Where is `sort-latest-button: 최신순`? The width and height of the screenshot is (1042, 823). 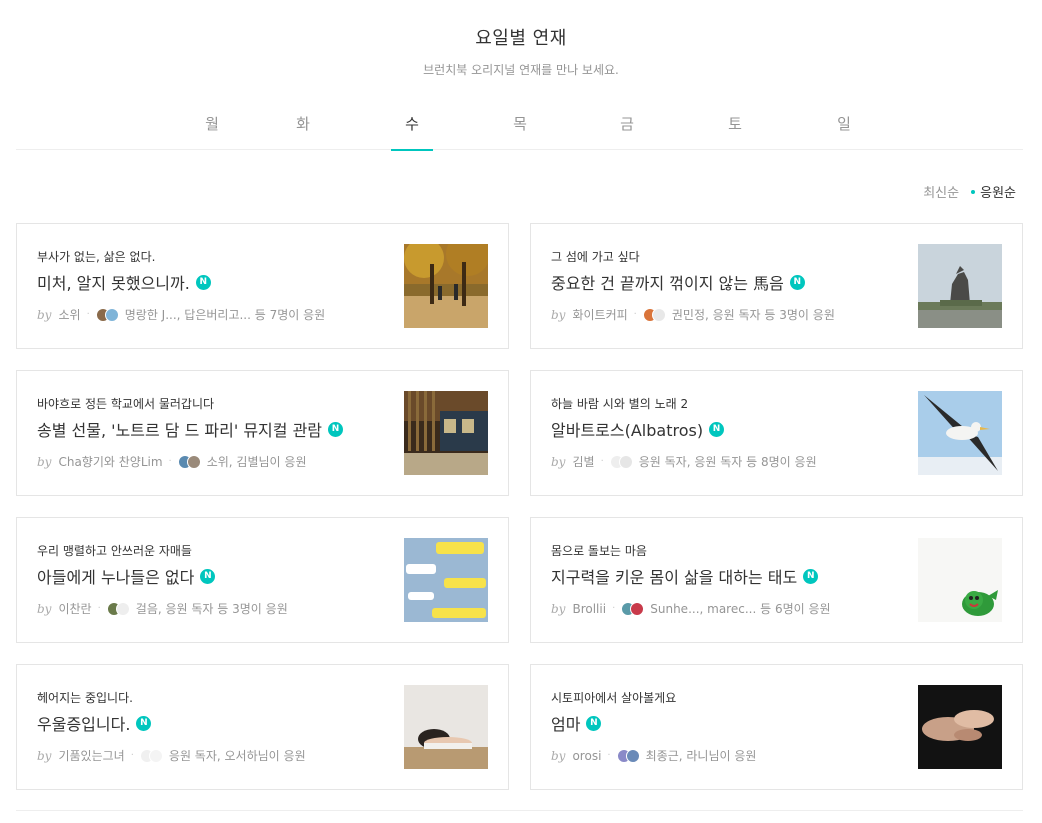
sort-latest-button: 최신순 is located at coordinates (941, 191).